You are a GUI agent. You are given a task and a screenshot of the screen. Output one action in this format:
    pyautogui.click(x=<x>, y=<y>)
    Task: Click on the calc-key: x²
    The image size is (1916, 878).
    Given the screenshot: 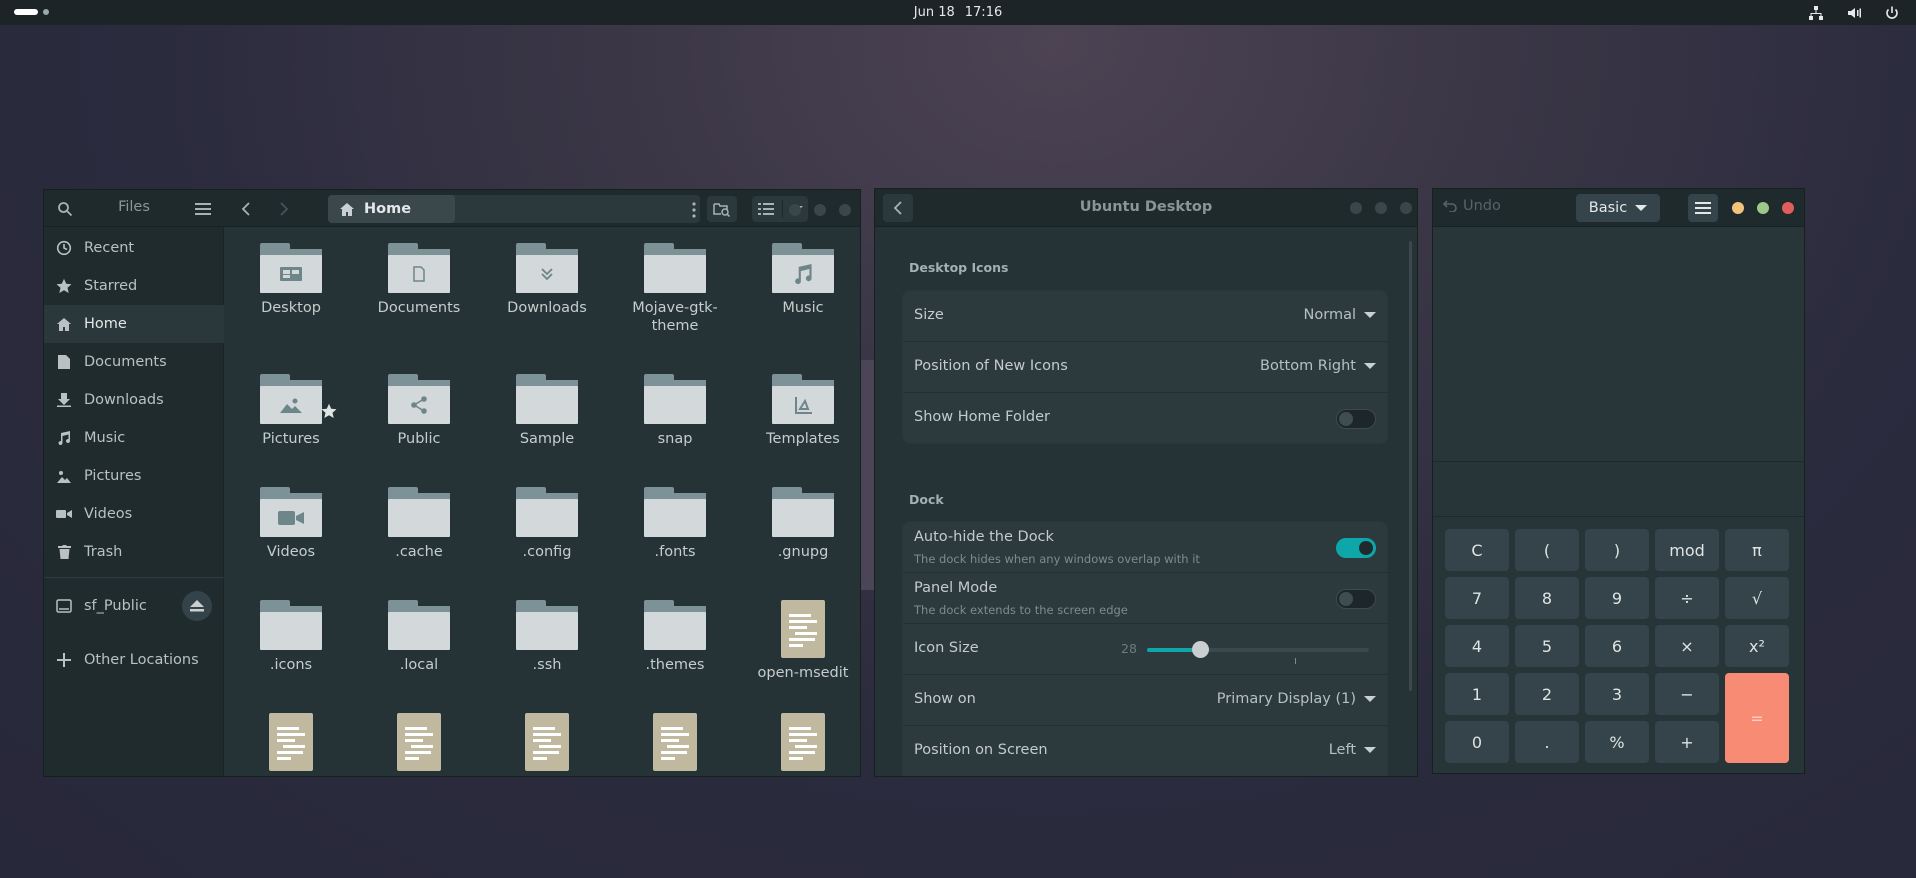 What is the action you would take?
    pyautogui.click(x=1757, y=646)
    